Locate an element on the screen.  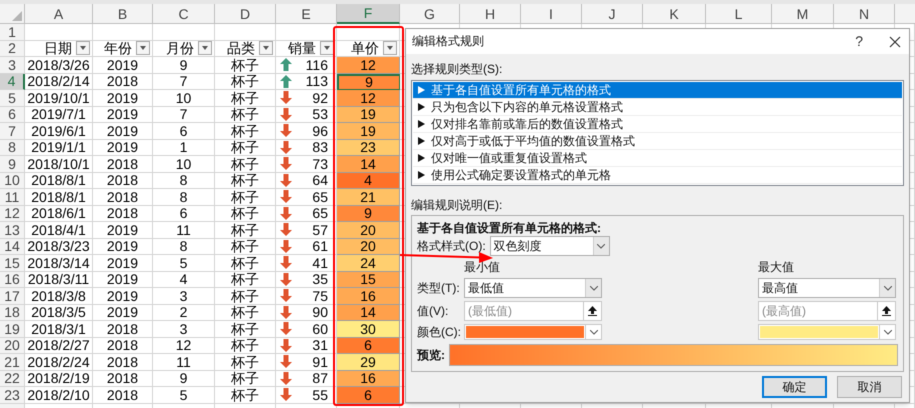
table-cell: 4 is located at coordinates (184, 279).